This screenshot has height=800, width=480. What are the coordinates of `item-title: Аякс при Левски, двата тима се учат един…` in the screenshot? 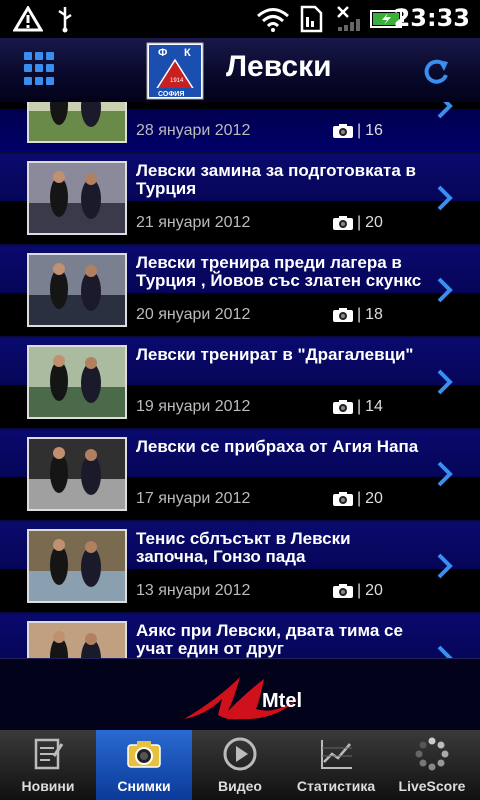 It's located at (269, 639).